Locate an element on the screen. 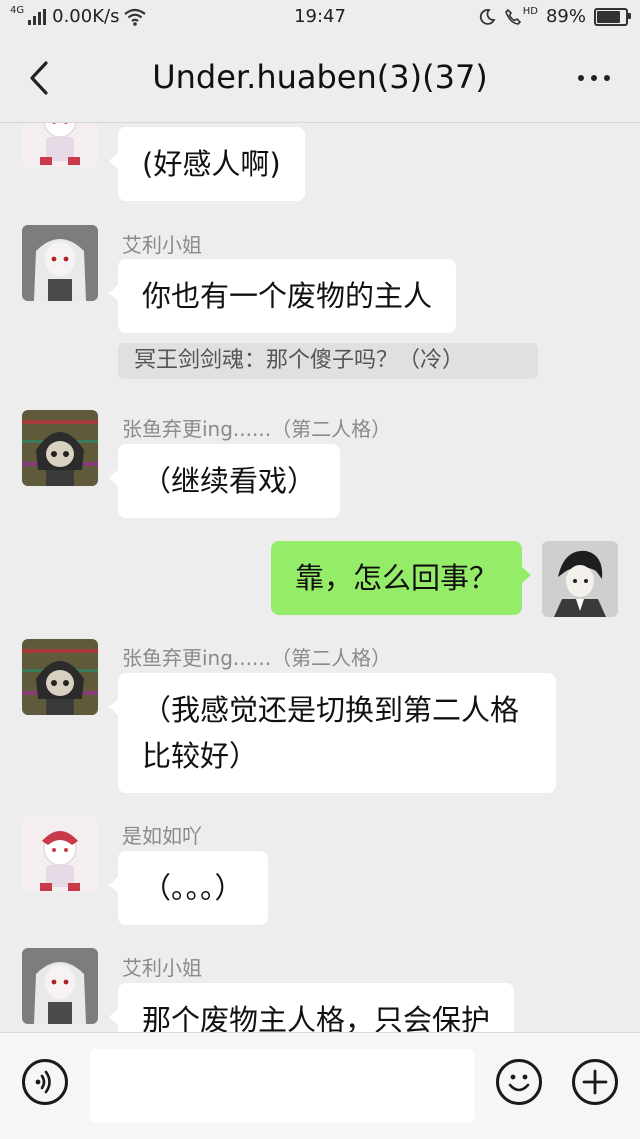 This screenshot has width=640, height=1139. message-bubble: 你也有一个废物的主人 is located at coordinates (282, 296).